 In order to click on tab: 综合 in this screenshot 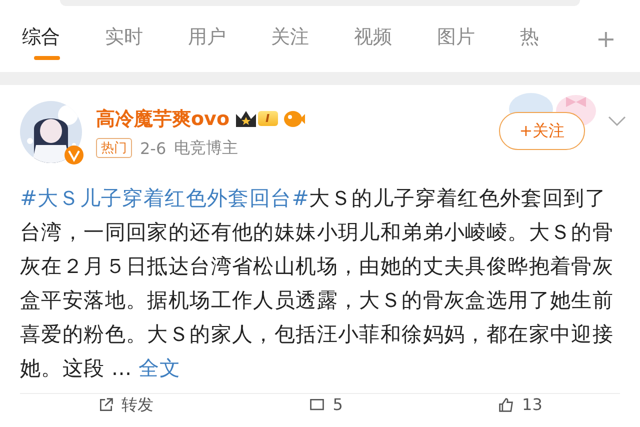, I will do `click(63, 39)`.